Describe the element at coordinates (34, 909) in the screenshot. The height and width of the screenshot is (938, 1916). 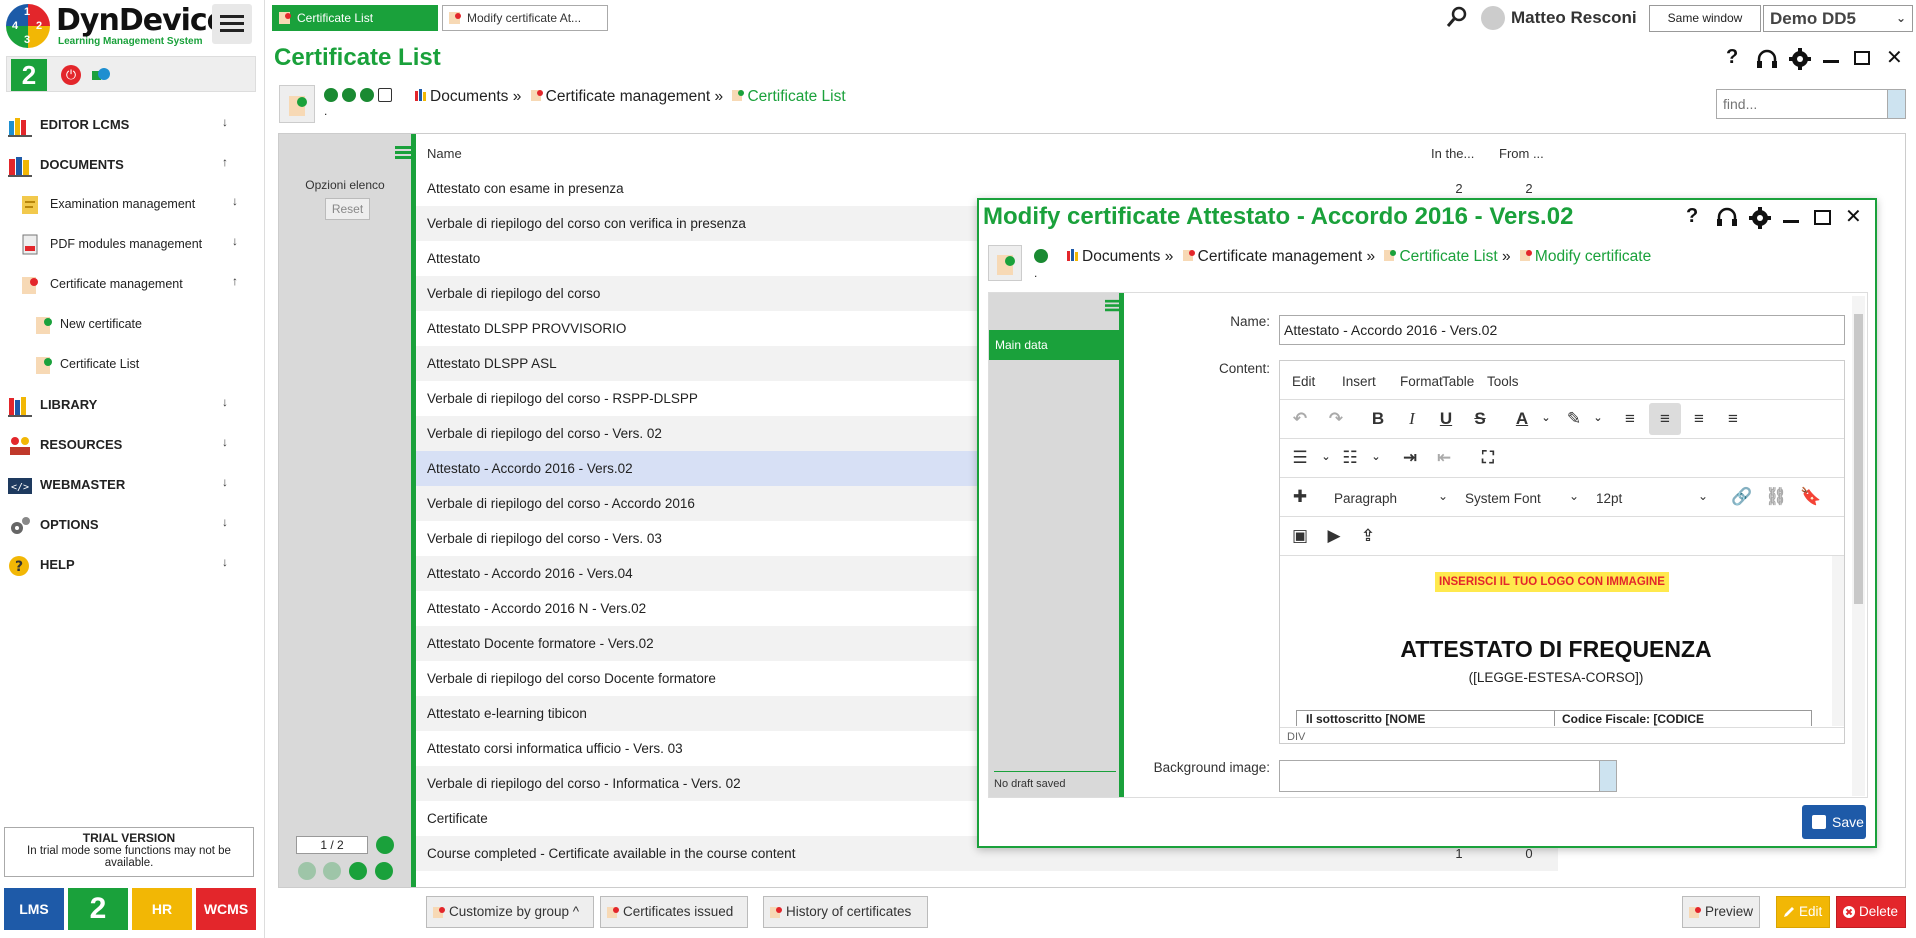
I see `tile-lms: LMS` at that location.